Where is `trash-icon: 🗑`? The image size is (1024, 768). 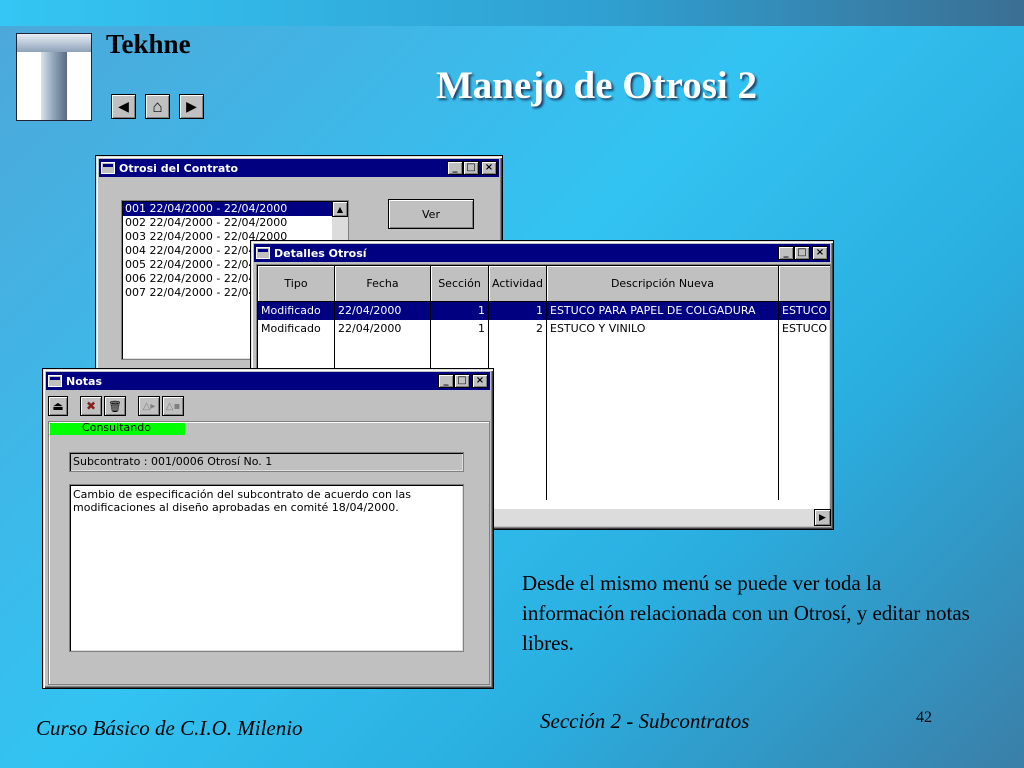
trash-icon: 🗑 is located at coordinates (115, 406).